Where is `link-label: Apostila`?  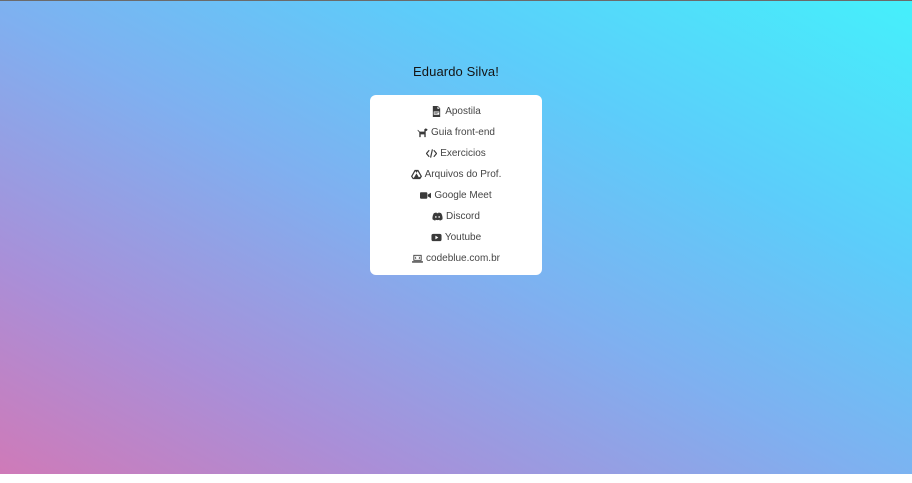
link-label: Apostila is located at coordinates (463, 111).